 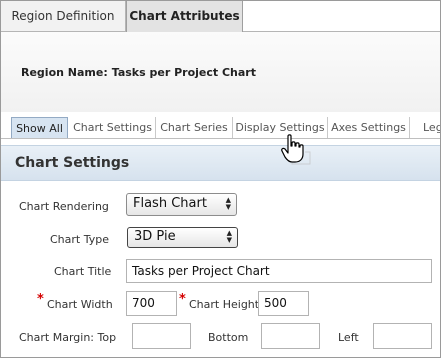 I want to click on chart-height-input: 500, so click(x=283, y=303).